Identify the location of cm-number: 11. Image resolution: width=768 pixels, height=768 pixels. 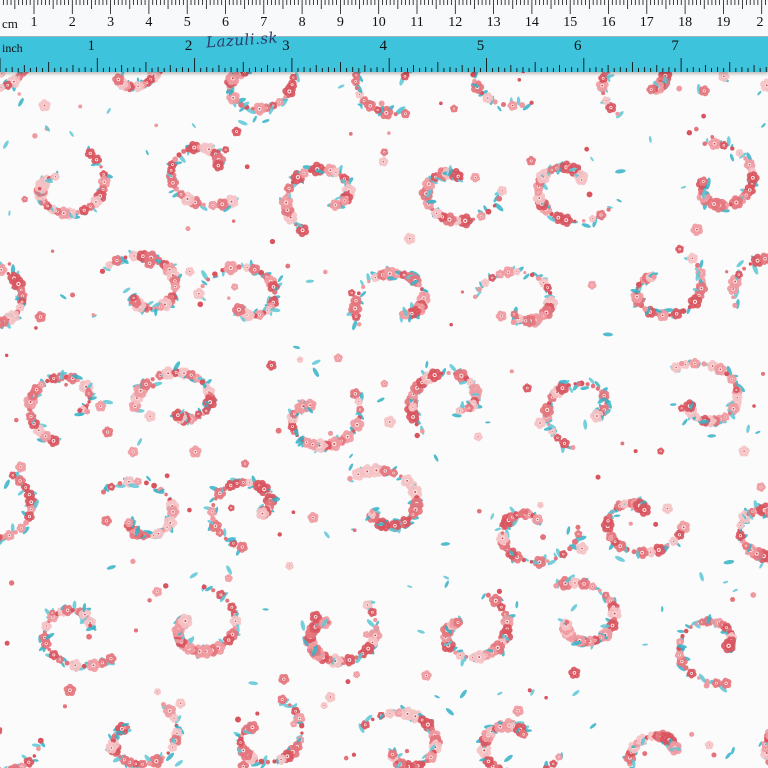
(417, 22).